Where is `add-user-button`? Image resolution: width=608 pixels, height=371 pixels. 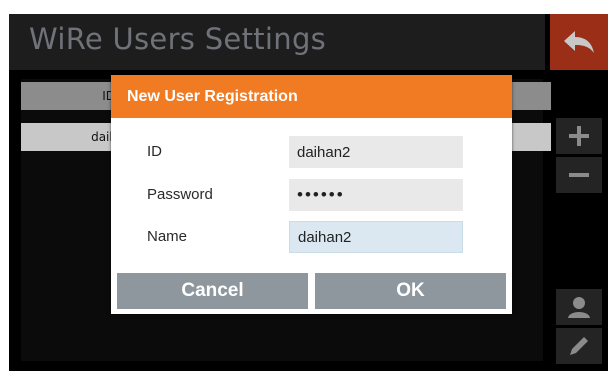
add-user-button is located at coordinates (579, 136).